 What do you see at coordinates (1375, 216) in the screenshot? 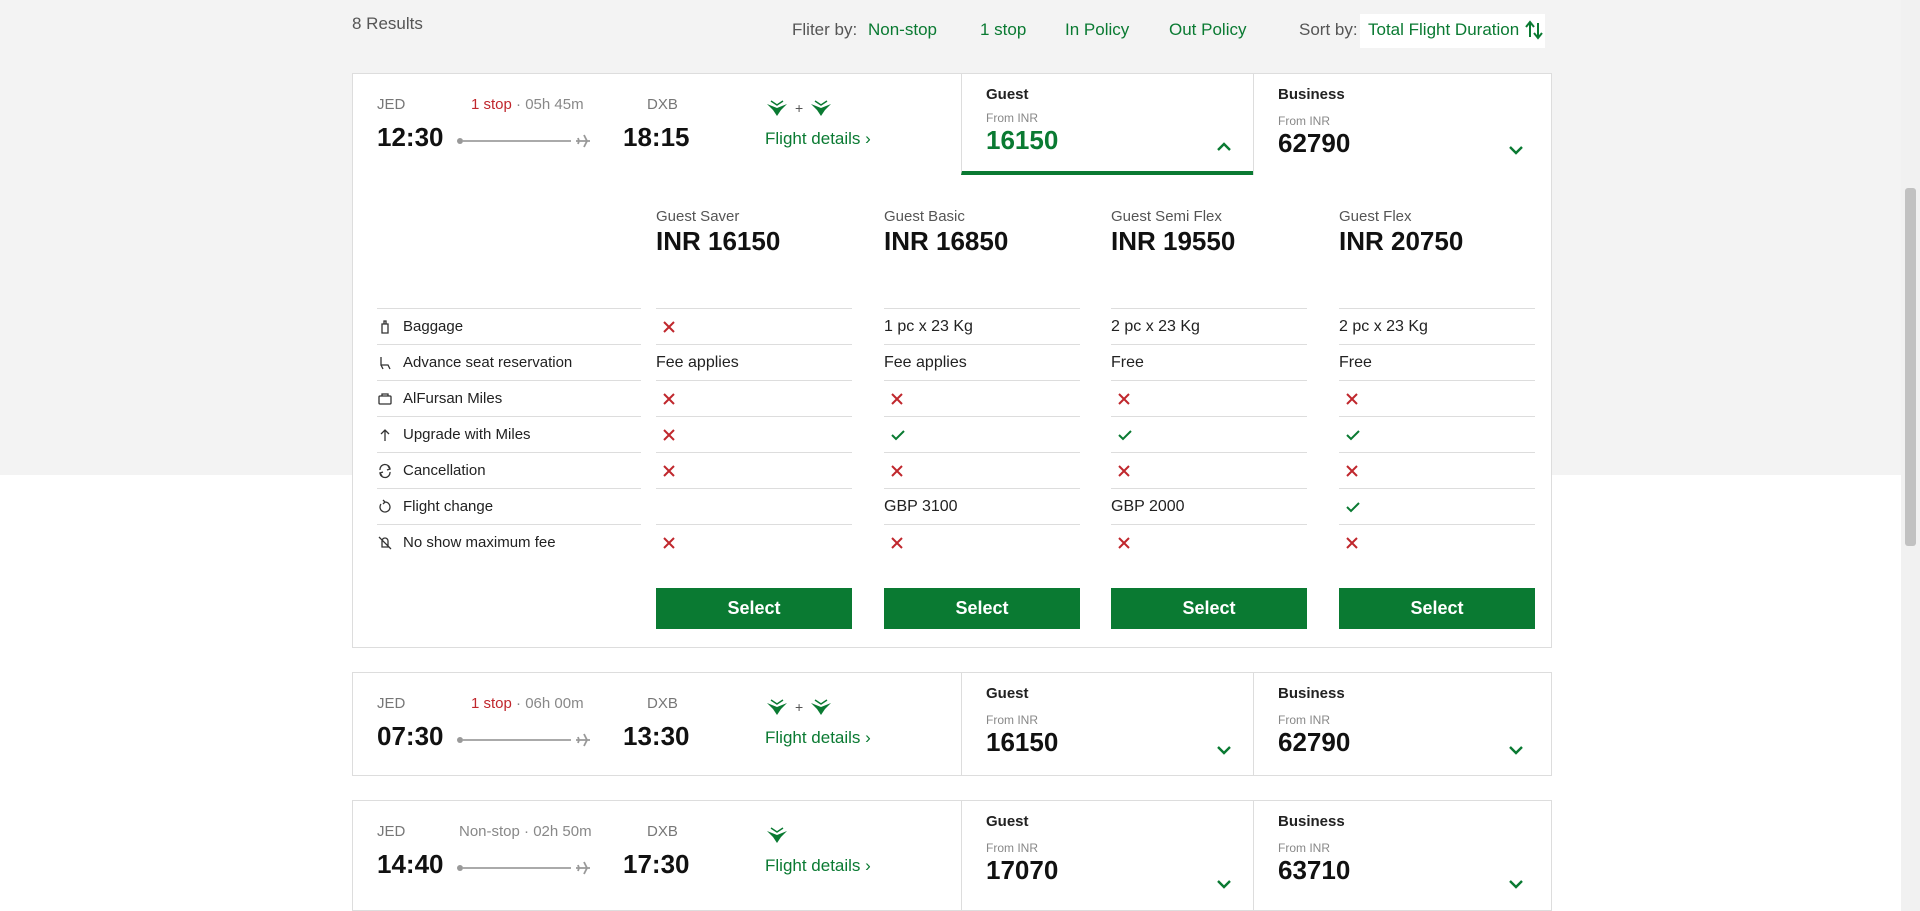
I see `fare-name: Guest Flex` at bounding box center [1375, 216].